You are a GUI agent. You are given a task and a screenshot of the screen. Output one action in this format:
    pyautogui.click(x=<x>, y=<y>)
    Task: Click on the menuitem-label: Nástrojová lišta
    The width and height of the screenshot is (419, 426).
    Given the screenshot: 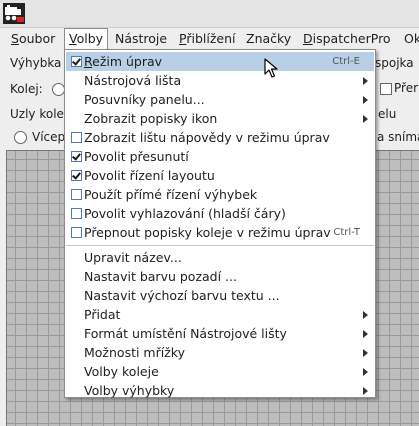 What is the action you would take?
    pyautogui.click(x=133, y=80)
    